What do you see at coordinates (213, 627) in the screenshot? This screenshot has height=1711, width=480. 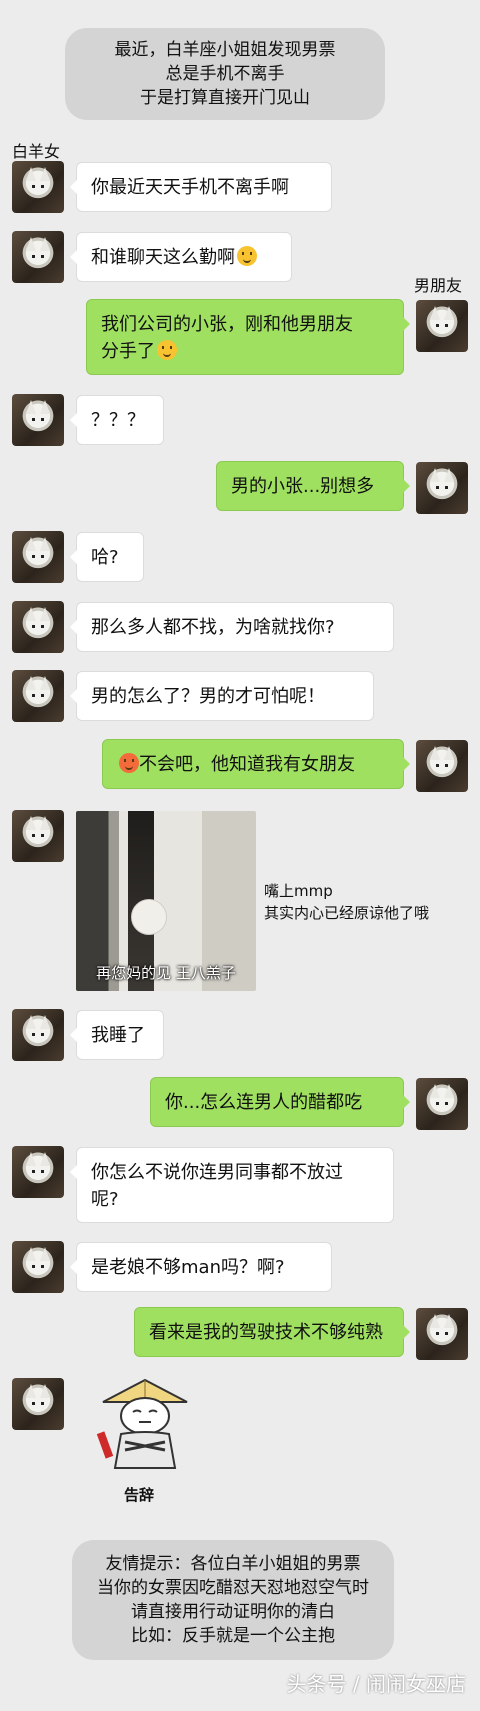 I see `message-text: 那么多人都不找，为啥就找你?` at bounding box center [213, 627].